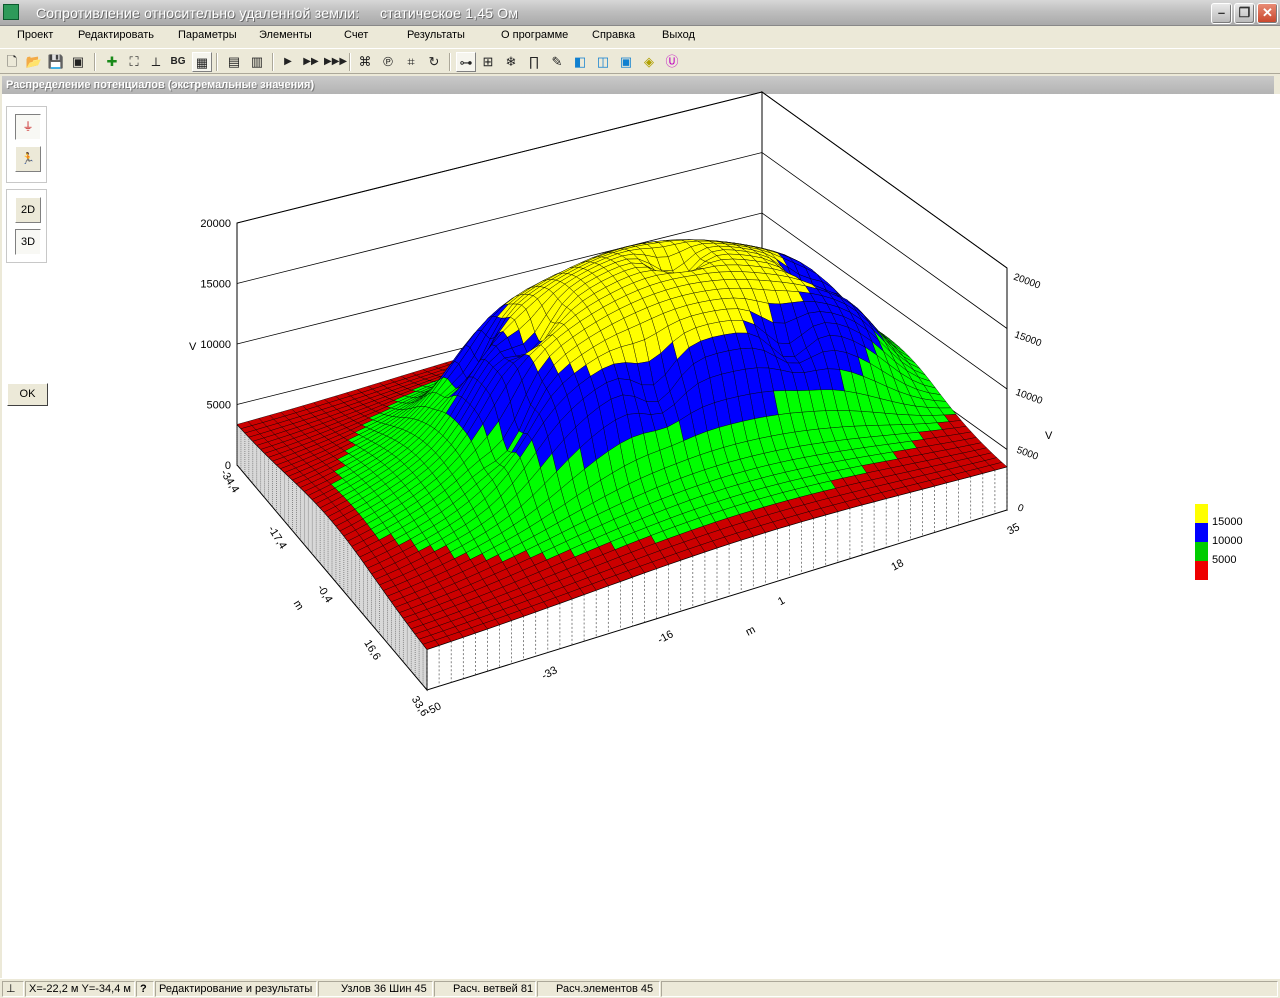  What do you see at coordinates (311, 62) in the screenshot?
I see `step-forward-icon: ▶▶` at bounding box center [311, 62].